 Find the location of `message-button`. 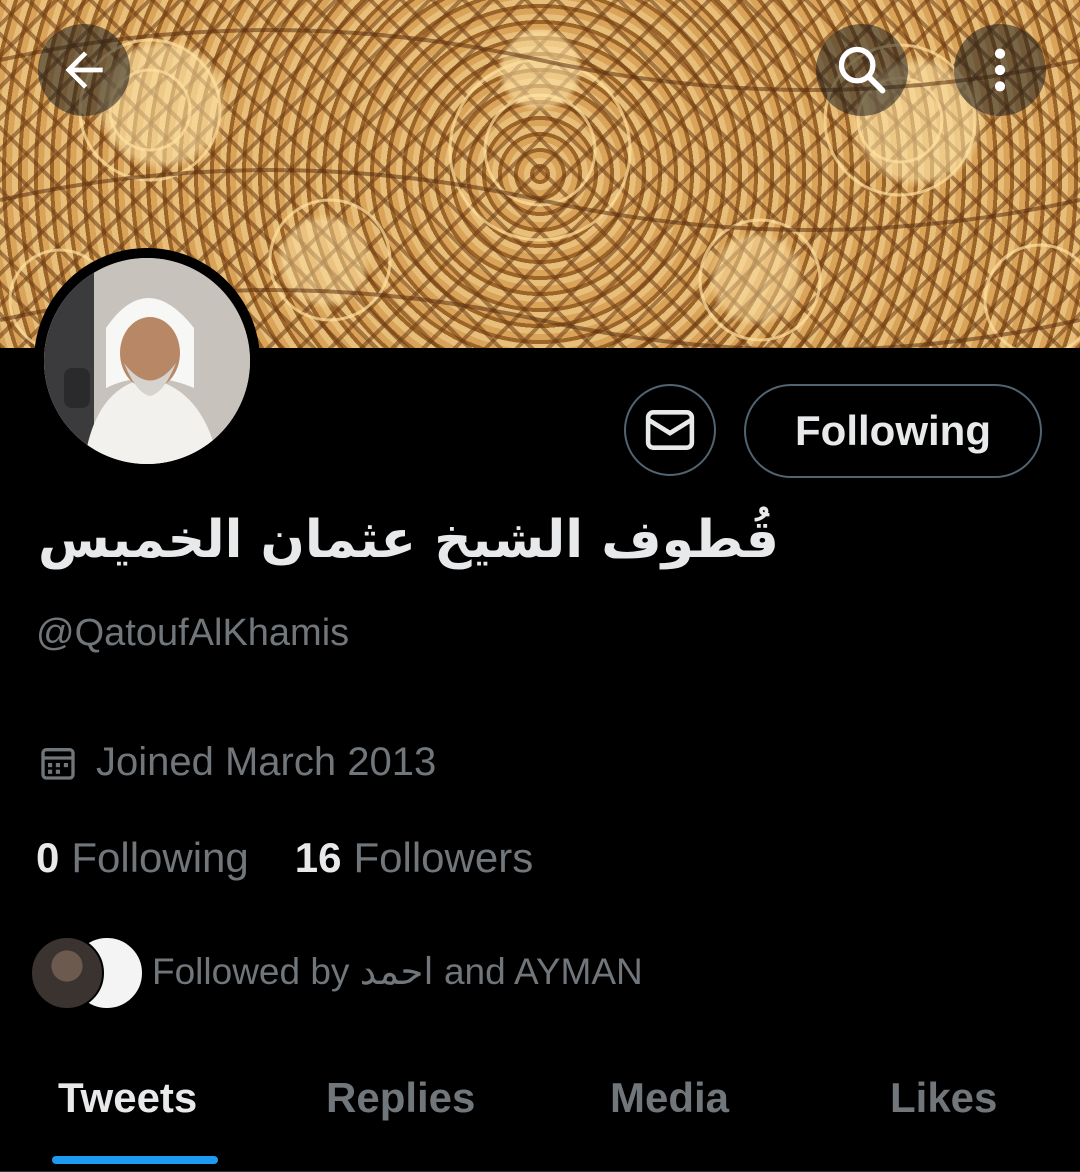

message-button is located at coordinates (670, 430).